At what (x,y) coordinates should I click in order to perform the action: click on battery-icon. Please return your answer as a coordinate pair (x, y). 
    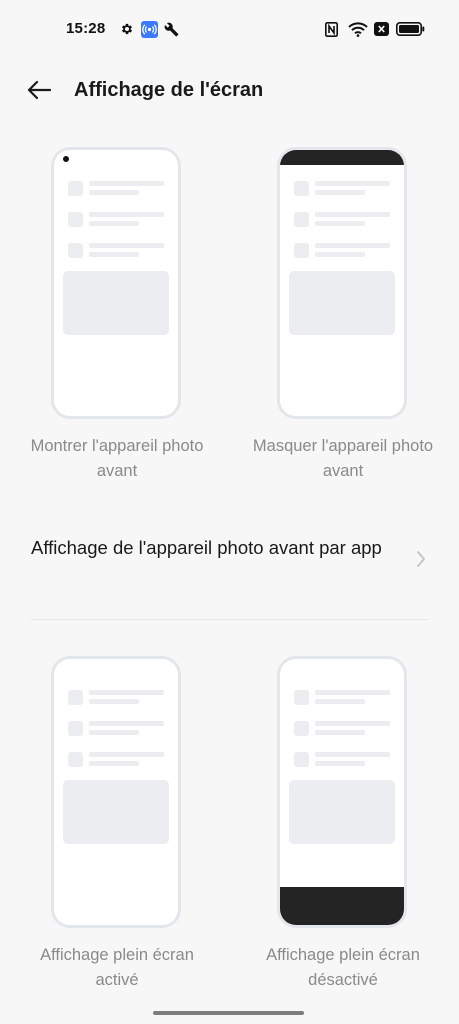
    Looking at the image, I should click on (410, 29).